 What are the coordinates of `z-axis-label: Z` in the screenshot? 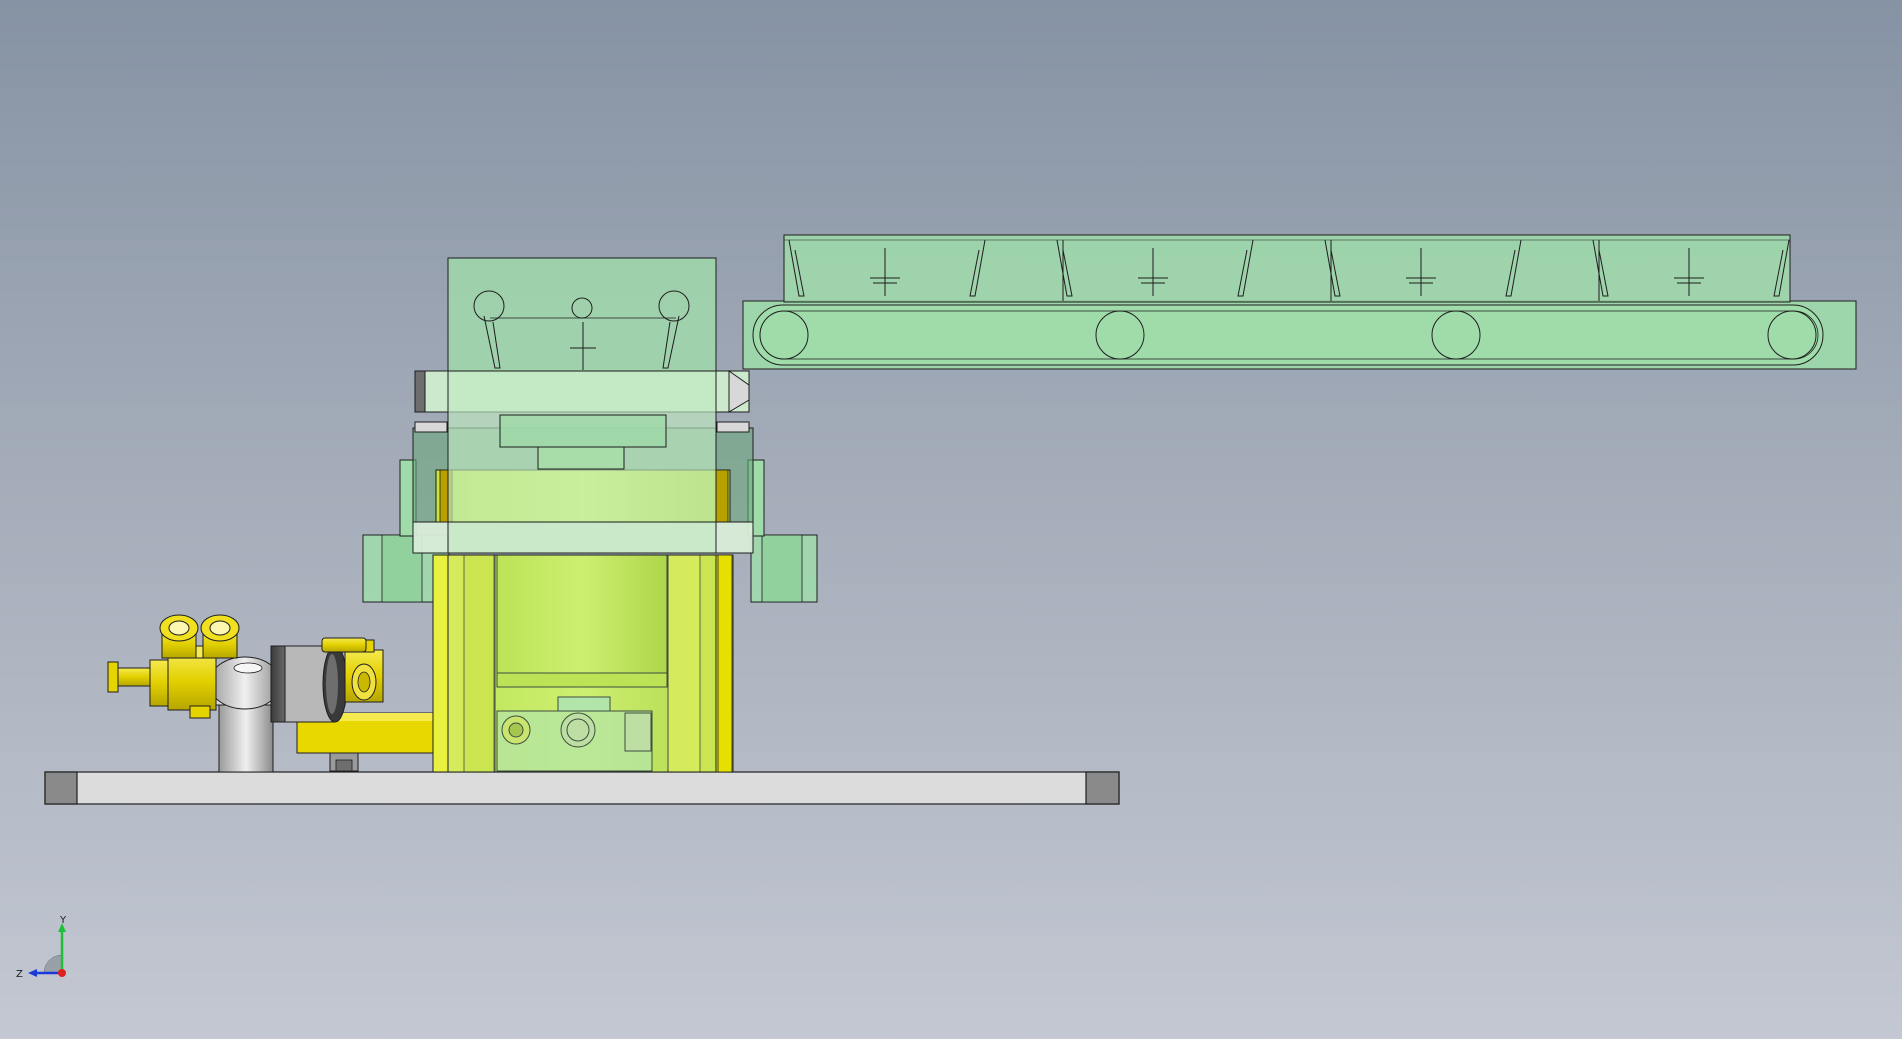 It's located at (19, 974).